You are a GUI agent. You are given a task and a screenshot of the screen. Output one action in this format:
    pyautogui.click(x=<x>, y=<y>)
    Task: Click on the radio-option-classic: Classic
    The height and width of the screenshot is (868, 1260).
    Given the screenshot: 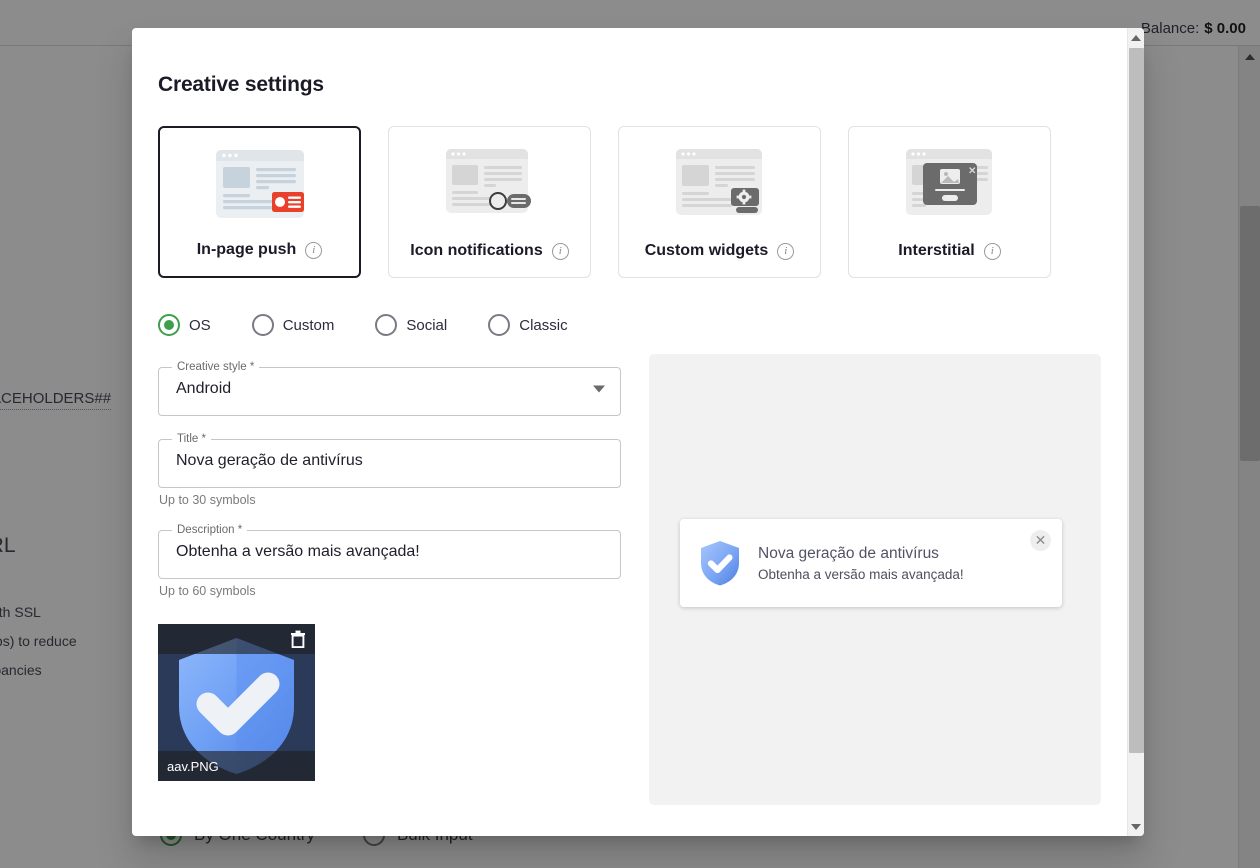 What is the action you would take?
    pyautogui.click(x=528, y=325)
    